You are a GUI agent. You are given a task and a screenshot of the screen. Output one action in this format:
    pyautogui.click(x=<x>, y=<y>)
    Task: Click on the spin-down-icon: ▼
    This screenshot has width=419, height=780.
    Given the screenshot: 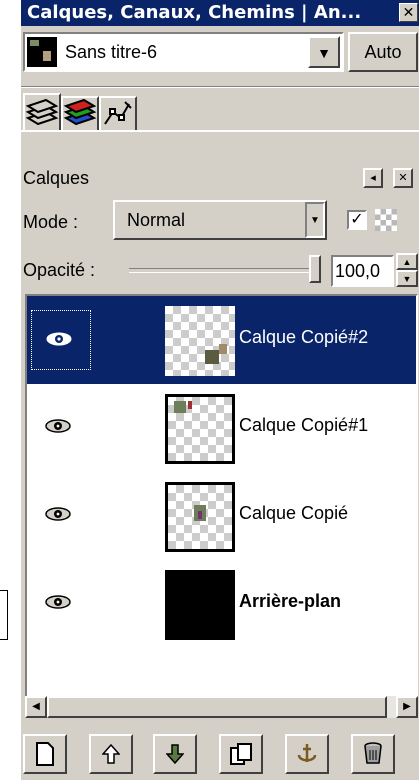 What is the action you would take?
    pyautogui.click(x=407, y=278)
    